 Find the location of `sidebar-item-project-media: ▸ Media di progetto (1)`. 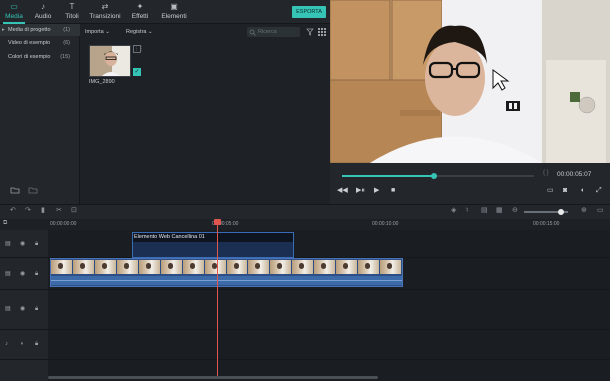

sidebar-item-project-media: ▸ Media di progetto (1) is located at coordinates (40, 30).